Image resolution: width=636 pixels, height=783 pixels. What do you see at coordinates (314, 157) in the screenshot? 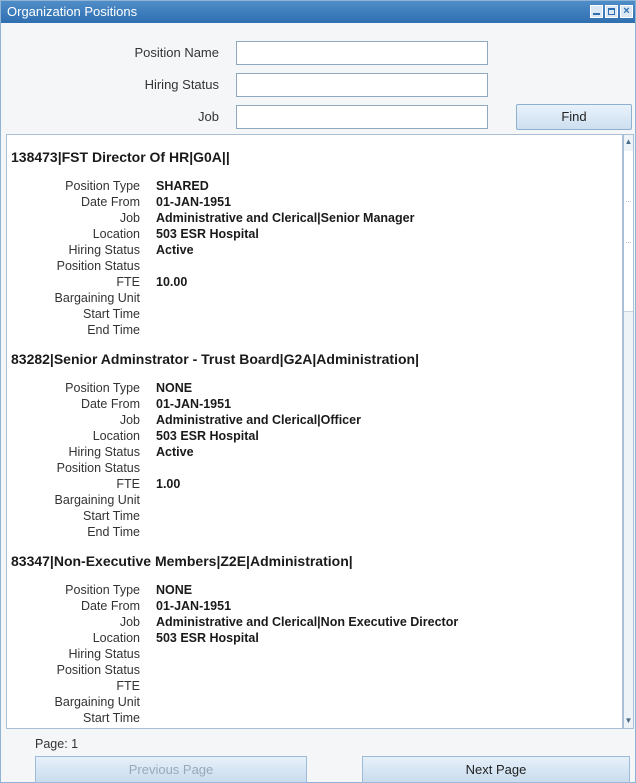
I see `position-record-title: 138473|FST Director Of HR|G0A||` at bounding box center [314, 157].